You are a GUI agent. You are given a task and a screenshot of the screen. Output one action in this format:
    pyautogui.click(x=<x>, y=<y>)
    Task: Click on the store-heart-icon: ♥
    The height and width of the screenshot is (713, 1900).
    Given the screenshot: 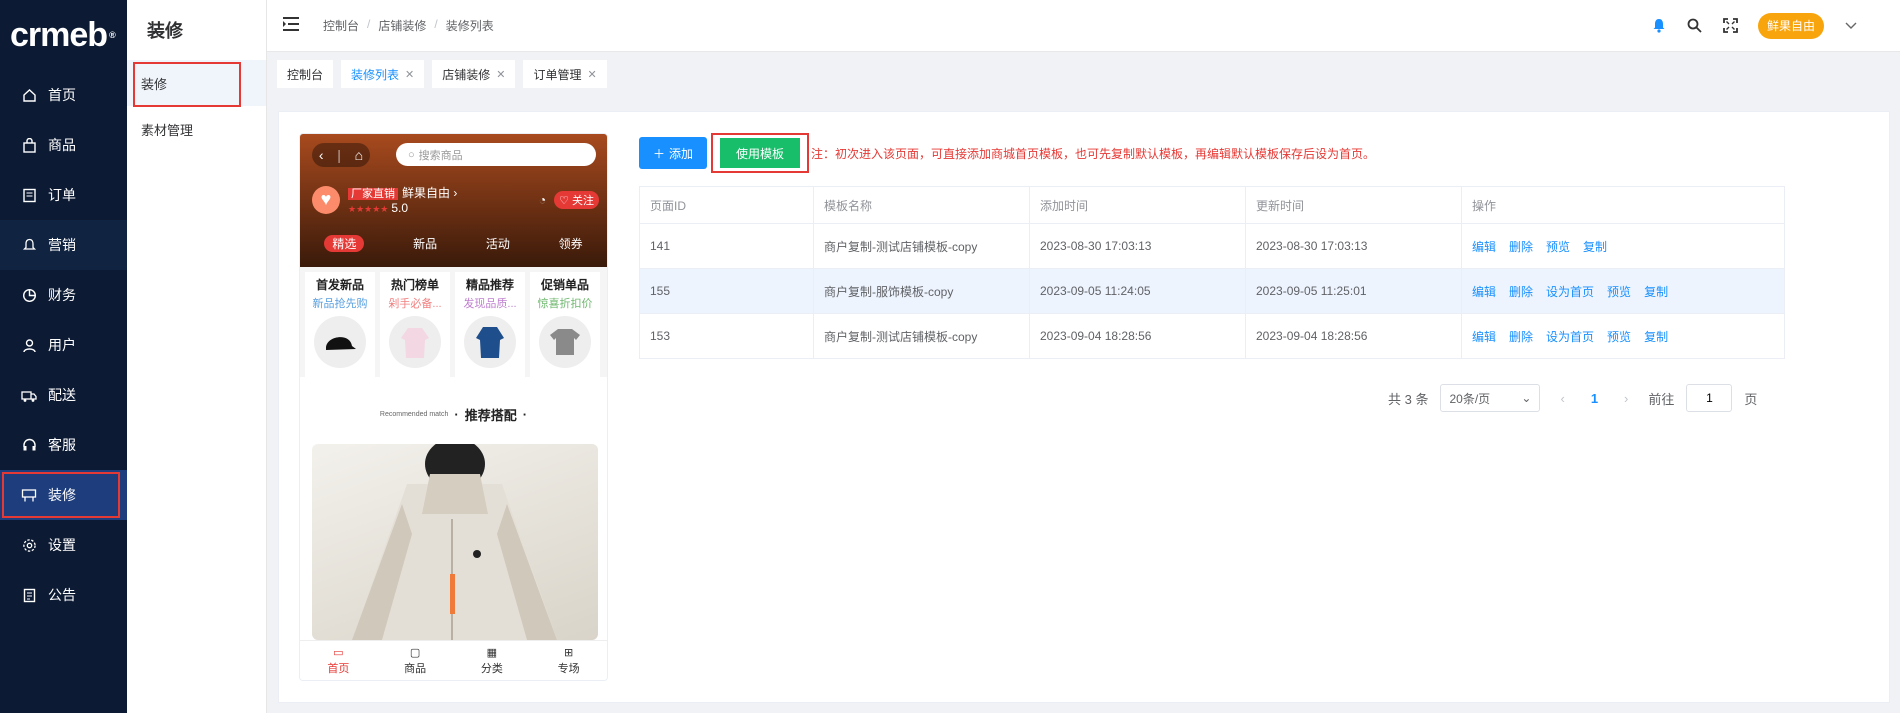 What is the action you would take?
    pyautogui.click(x=326, y=199)
    